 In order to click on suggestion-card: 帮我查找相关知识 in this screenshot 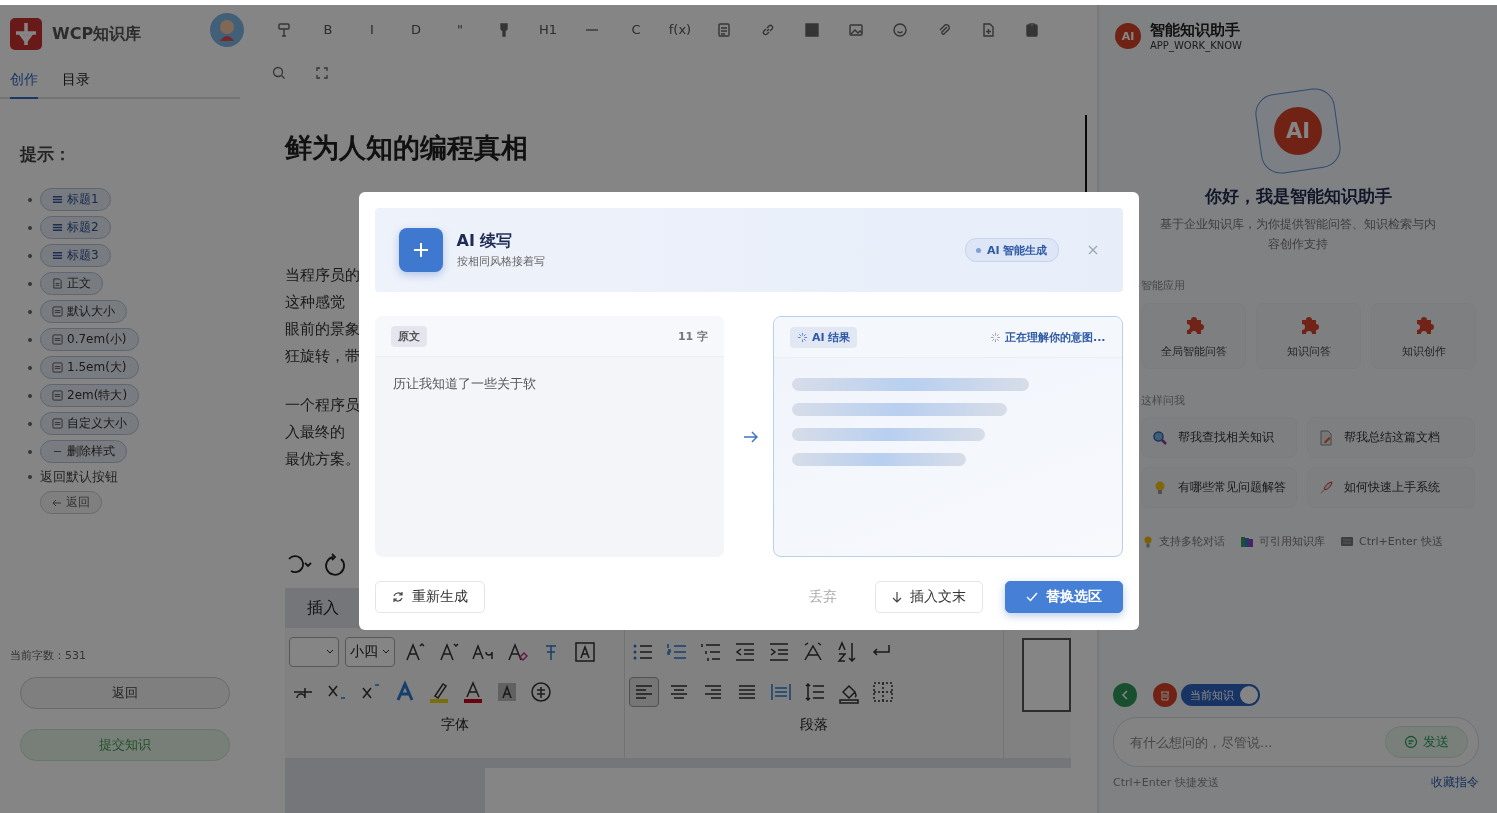, I will do `click(1219, 437)`.